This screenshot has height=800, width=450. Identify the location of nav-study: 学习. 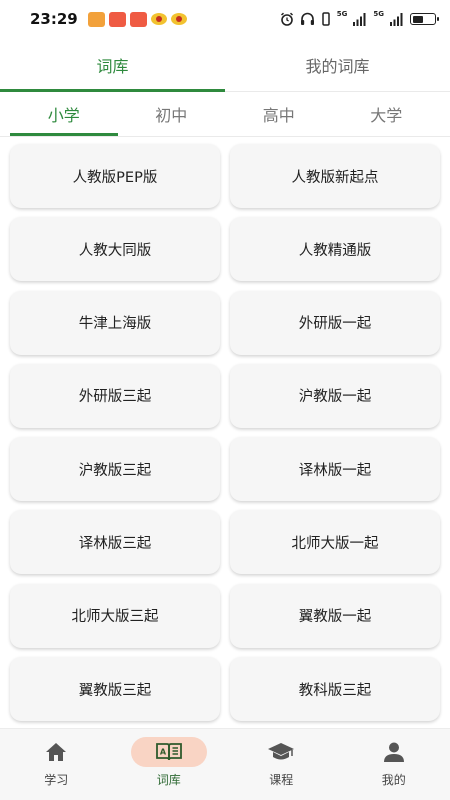
(56, 764).